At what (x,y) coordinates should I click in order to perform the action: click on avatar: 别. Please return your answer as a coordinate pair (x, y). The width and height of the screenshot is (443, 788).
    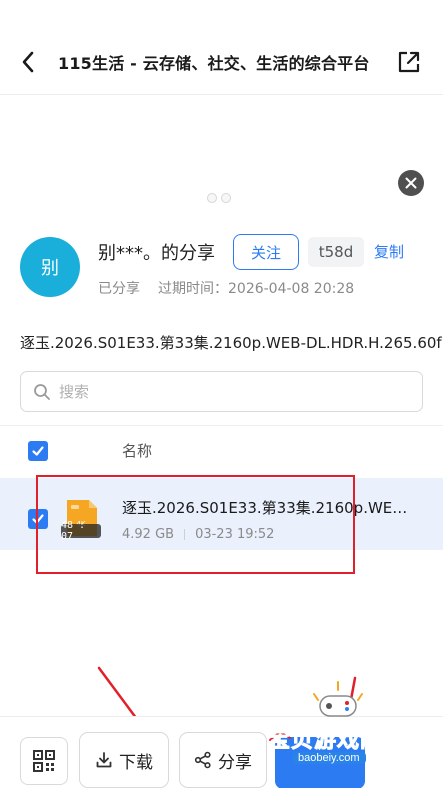
    Looking at the image, I should click on (50, 267).